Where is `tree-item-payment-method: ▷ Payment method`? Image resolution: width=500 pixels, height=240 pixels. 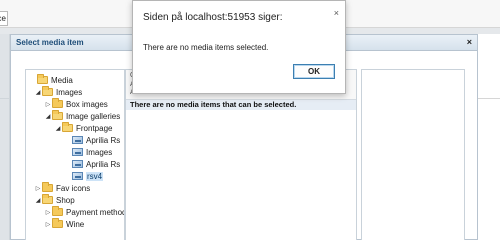 tree-item-payment-method: ▷ Payment method is located at coordinates (84, 212).